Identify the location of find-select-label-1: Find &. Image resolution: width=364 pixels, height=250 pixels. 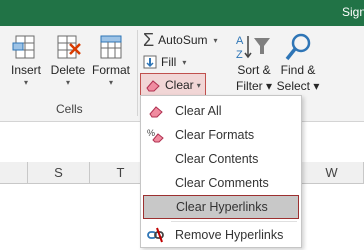
(298, 70).